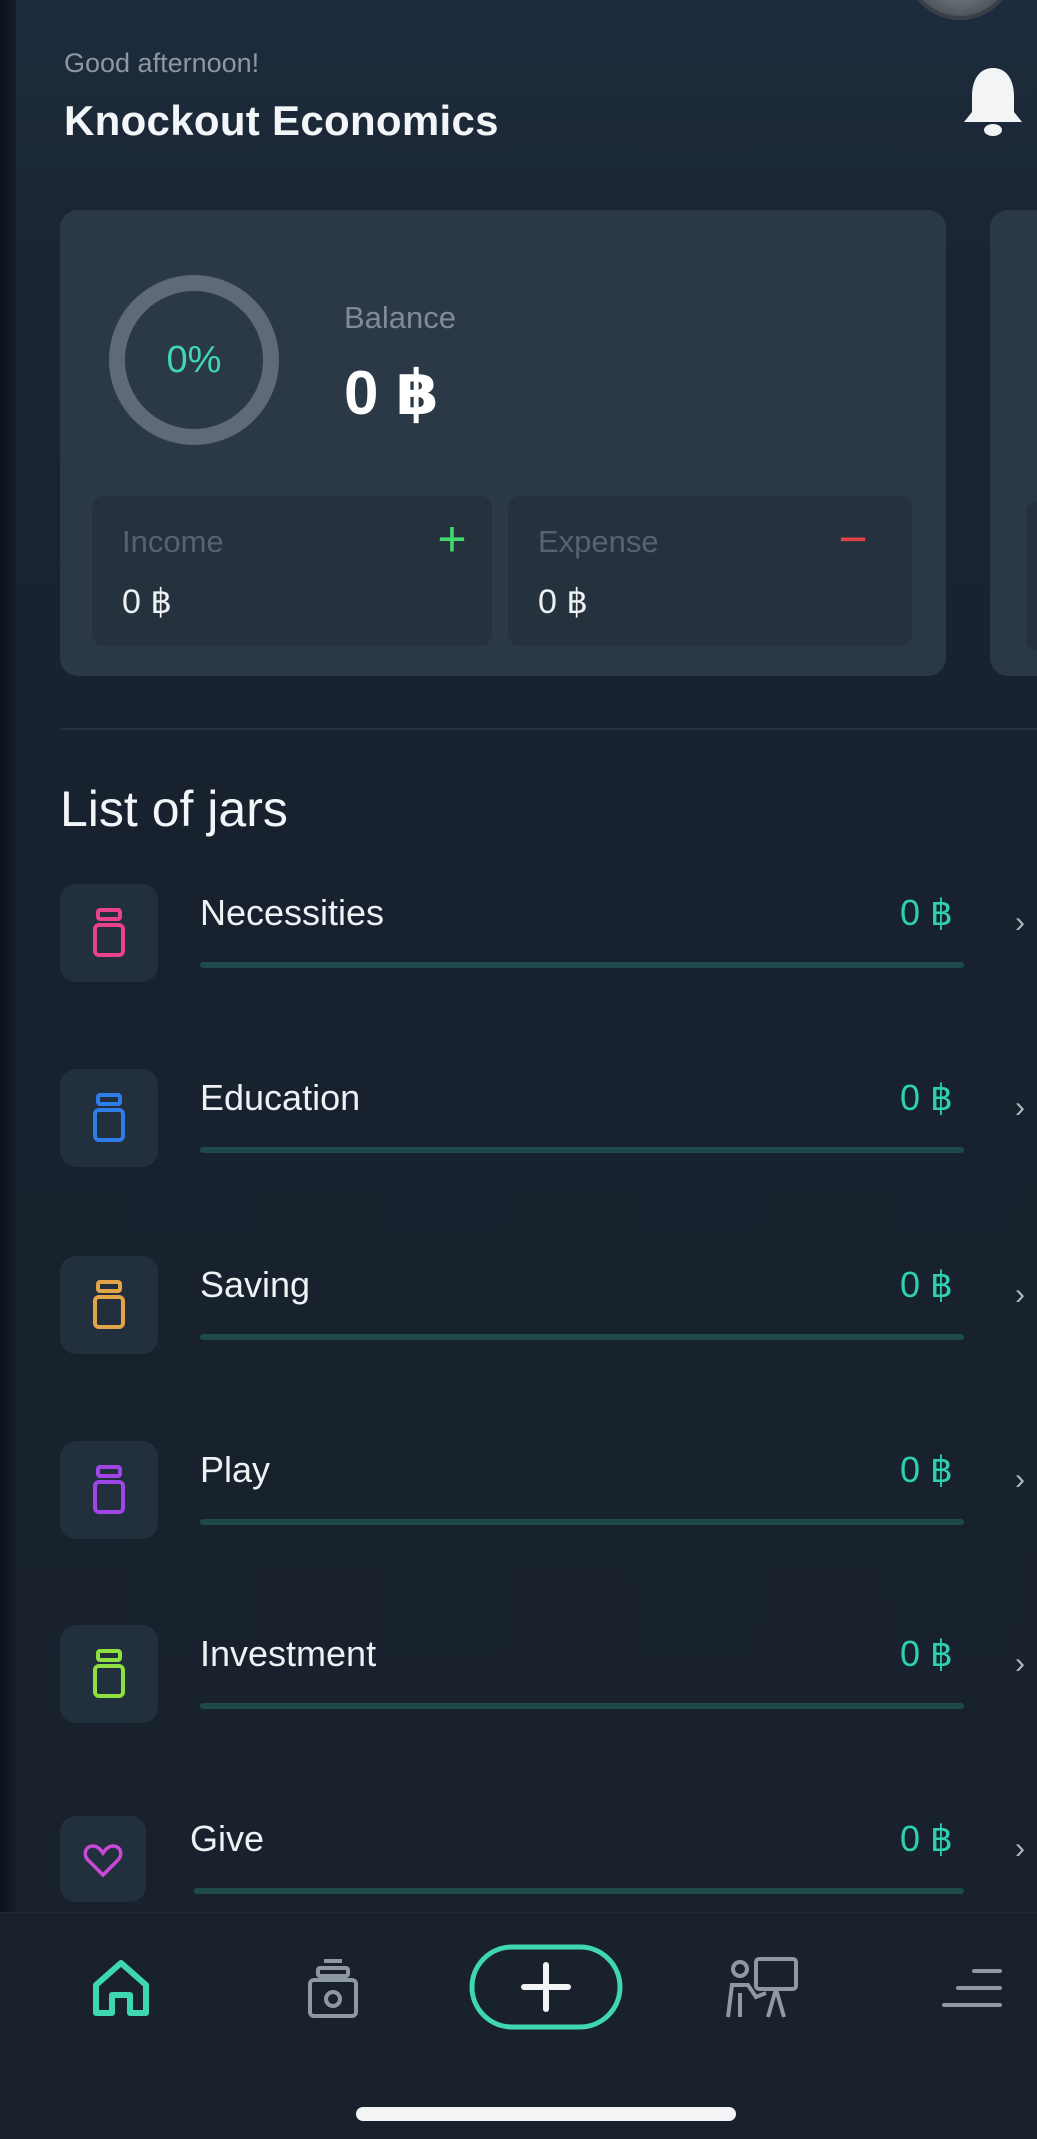 The image size is (1037, 2139). What do you see at coordinates (598, 541) in the screenshot?
I see `expense-label: Expense` at bounding box center [598, 541].